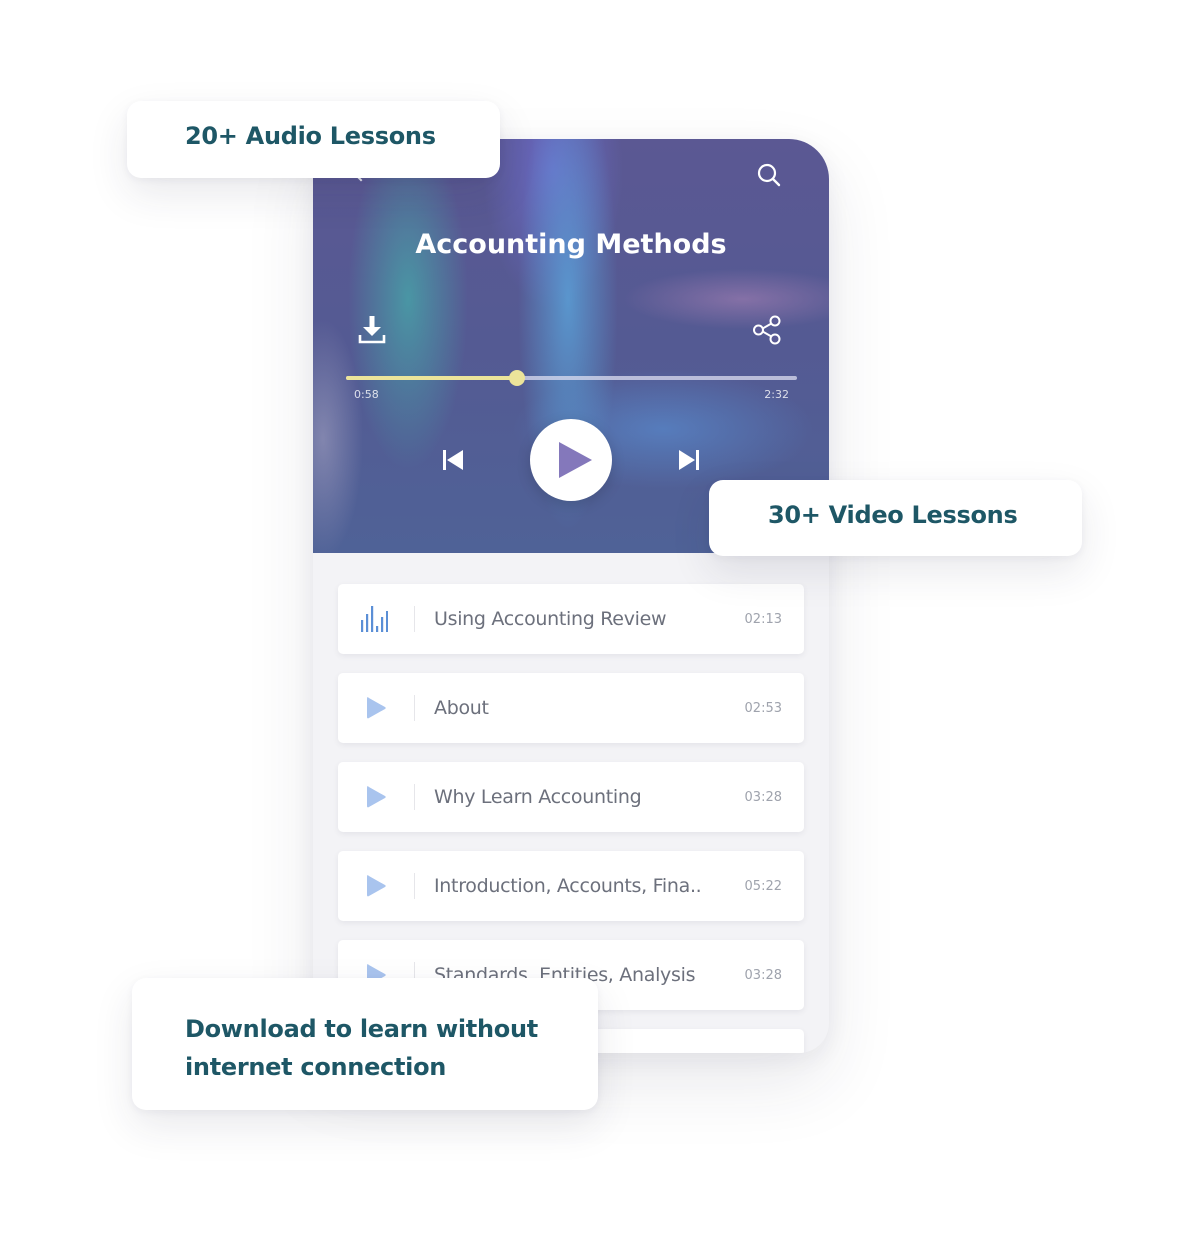  I want to click on lesson-item: About 02:53, so click(571, 708).